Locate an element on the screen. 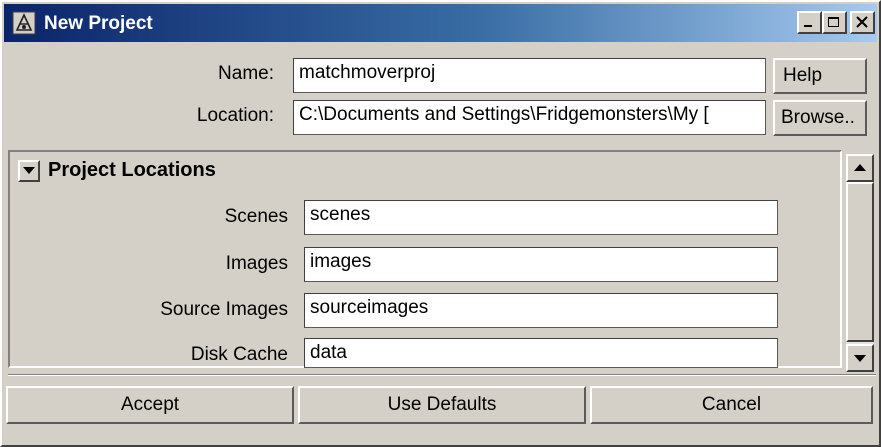 This screenshot has height=447, width=881. arrow-down-icon is located at coordinates (860, 358).